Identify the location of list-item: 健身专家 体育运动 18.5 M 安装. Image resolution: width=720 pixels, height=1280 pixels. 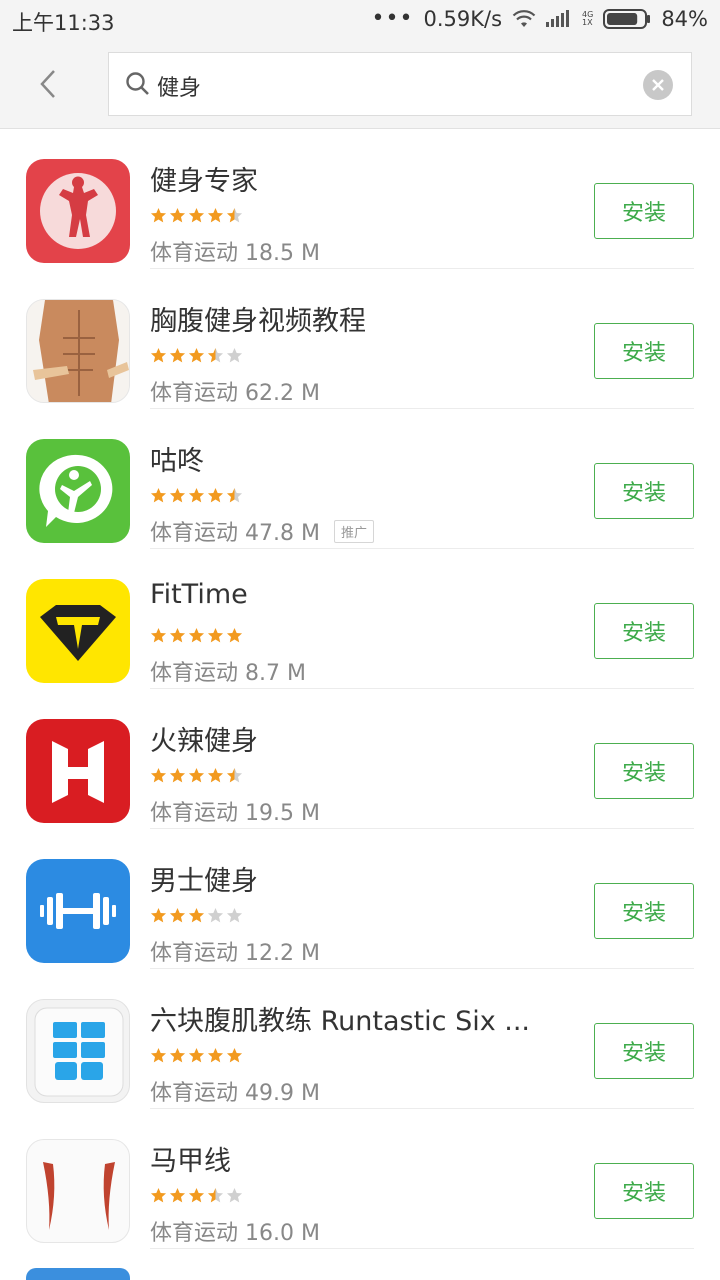
(360, 199).